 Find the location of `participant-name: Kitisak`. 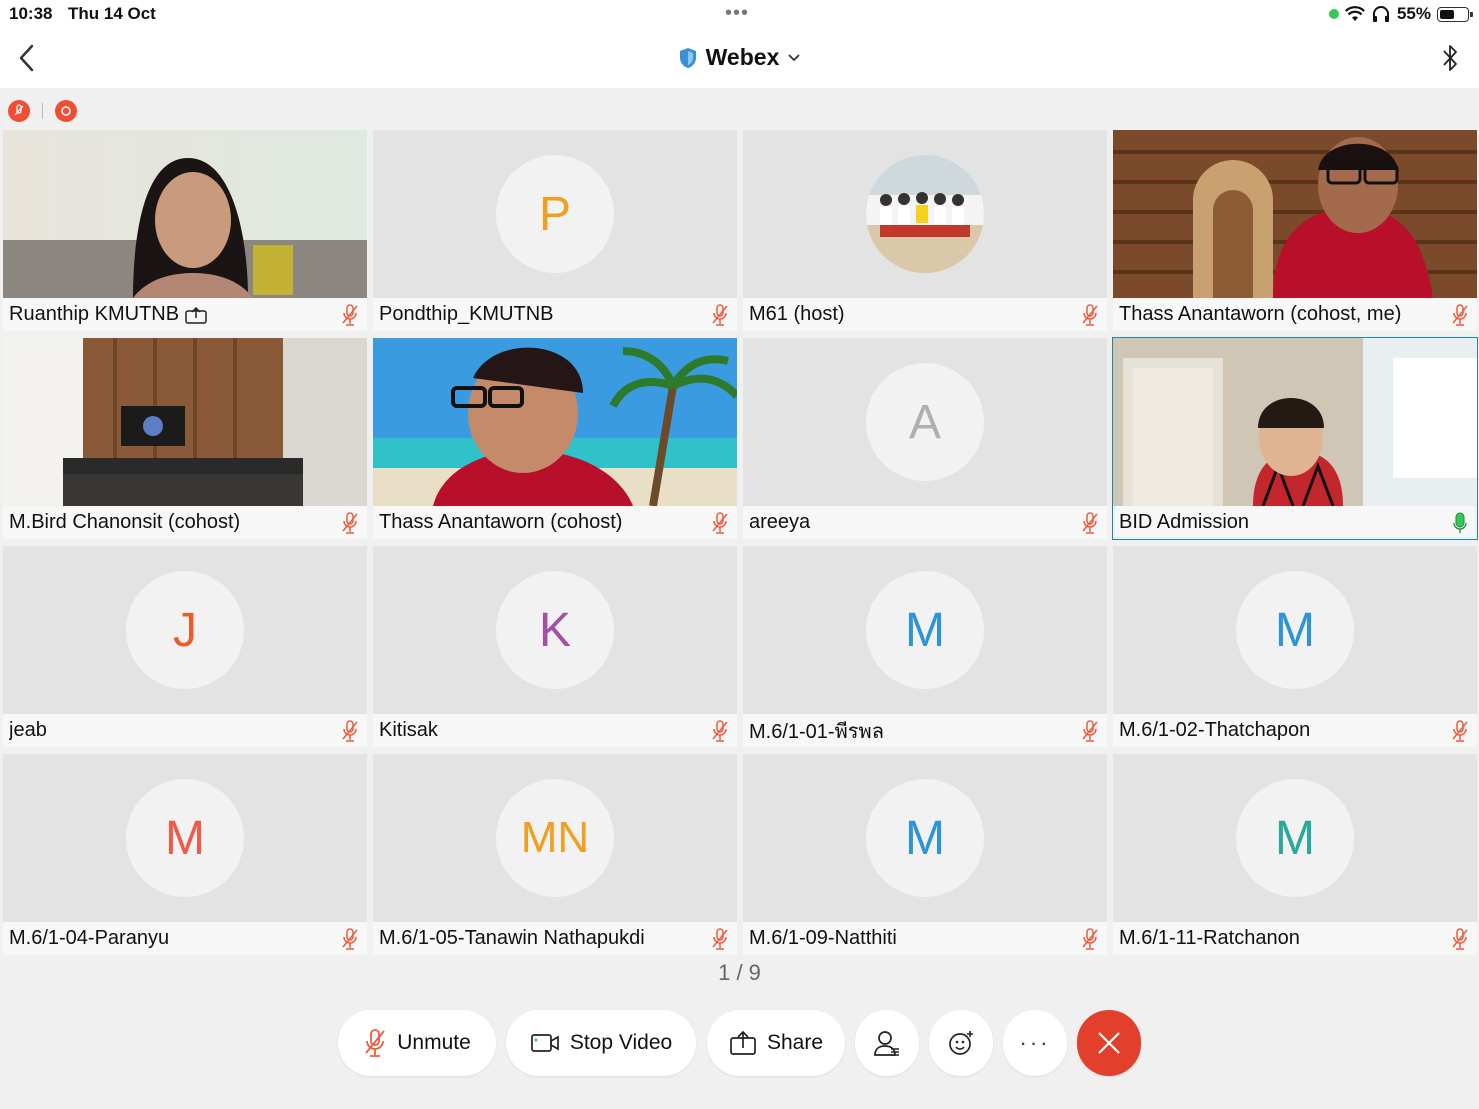

participant-name: Kitisak is located at coordinates (408, 730).